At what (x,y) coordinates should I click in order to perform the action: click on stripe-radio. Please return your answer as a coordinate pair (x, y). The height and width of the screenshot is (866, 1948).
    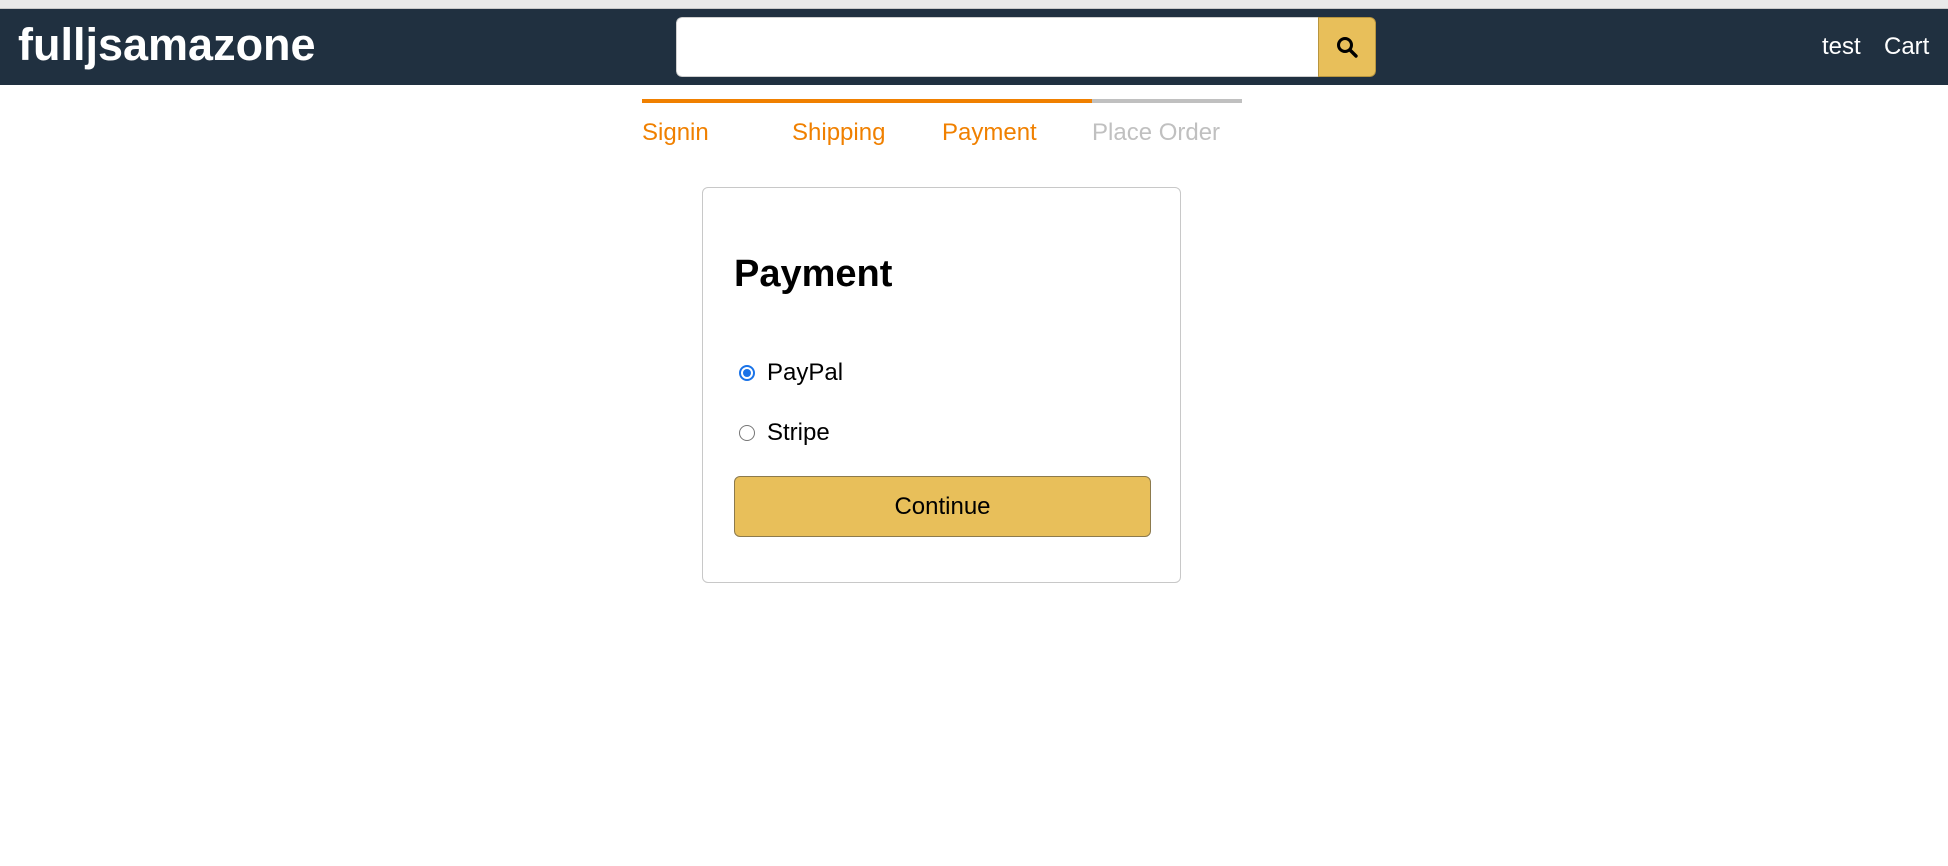
    Looking at the image, I should click on (747, 433).